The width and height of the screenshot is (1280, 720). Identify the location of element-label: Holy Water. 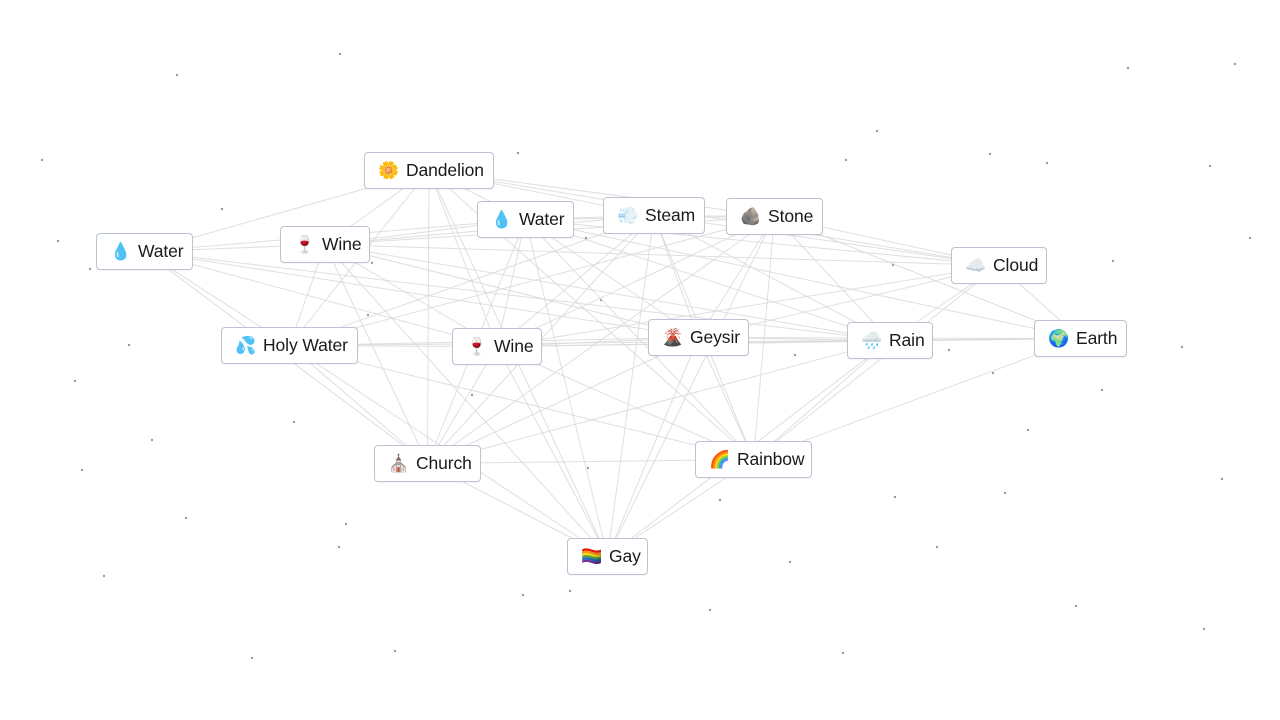
(305, 345).